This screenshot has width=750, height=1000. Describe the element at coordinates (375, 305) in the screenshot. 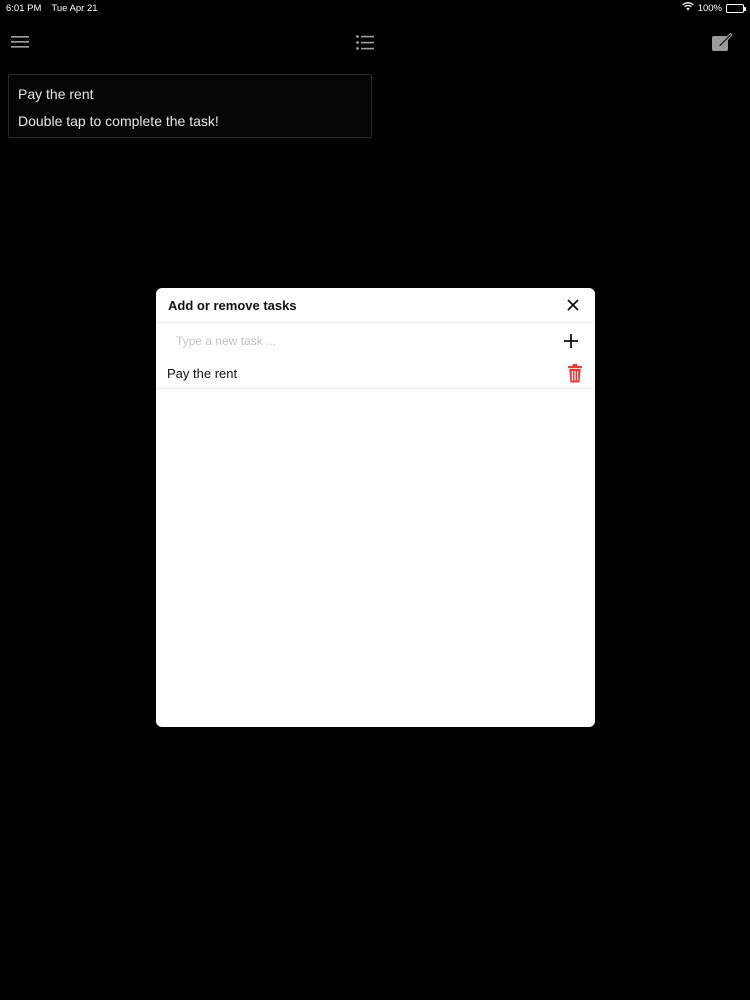

I see `modal-header: Add or remove tasks` at that location.